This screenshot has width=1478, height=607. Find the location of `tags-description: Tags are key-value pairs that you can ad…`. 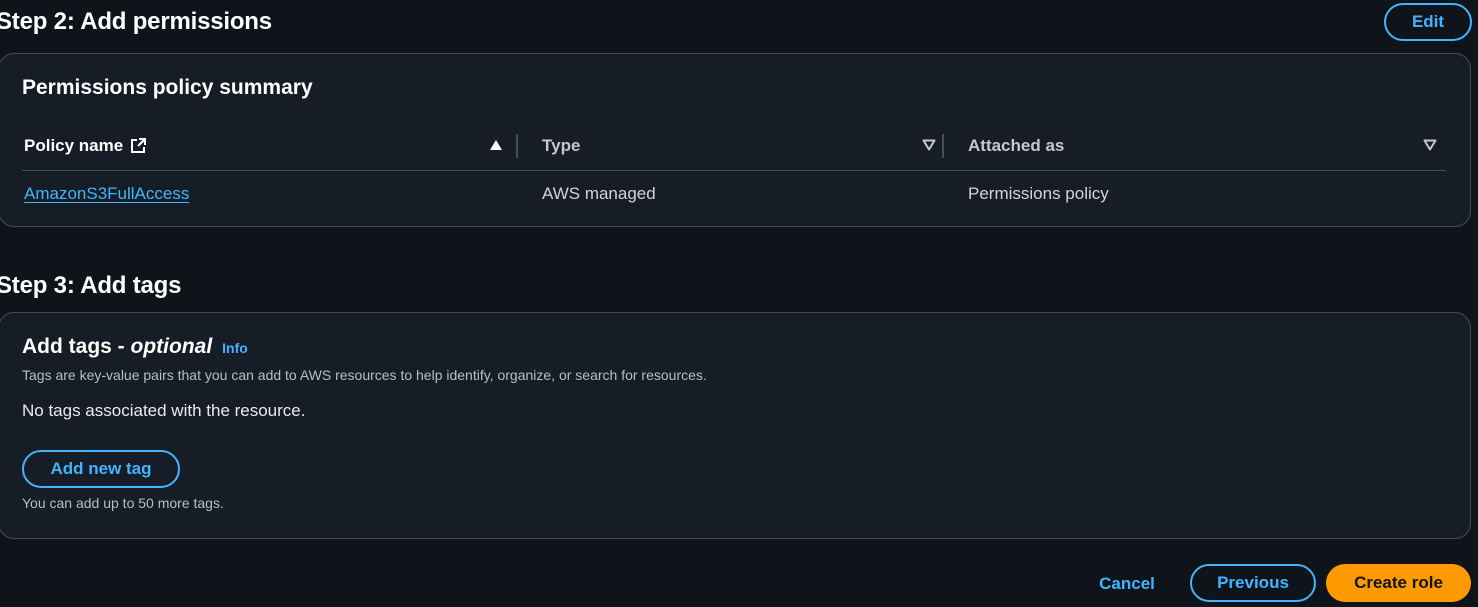

tags-description: Tags are key-value pairs that you can ad… is located at coordinates (364, 375).